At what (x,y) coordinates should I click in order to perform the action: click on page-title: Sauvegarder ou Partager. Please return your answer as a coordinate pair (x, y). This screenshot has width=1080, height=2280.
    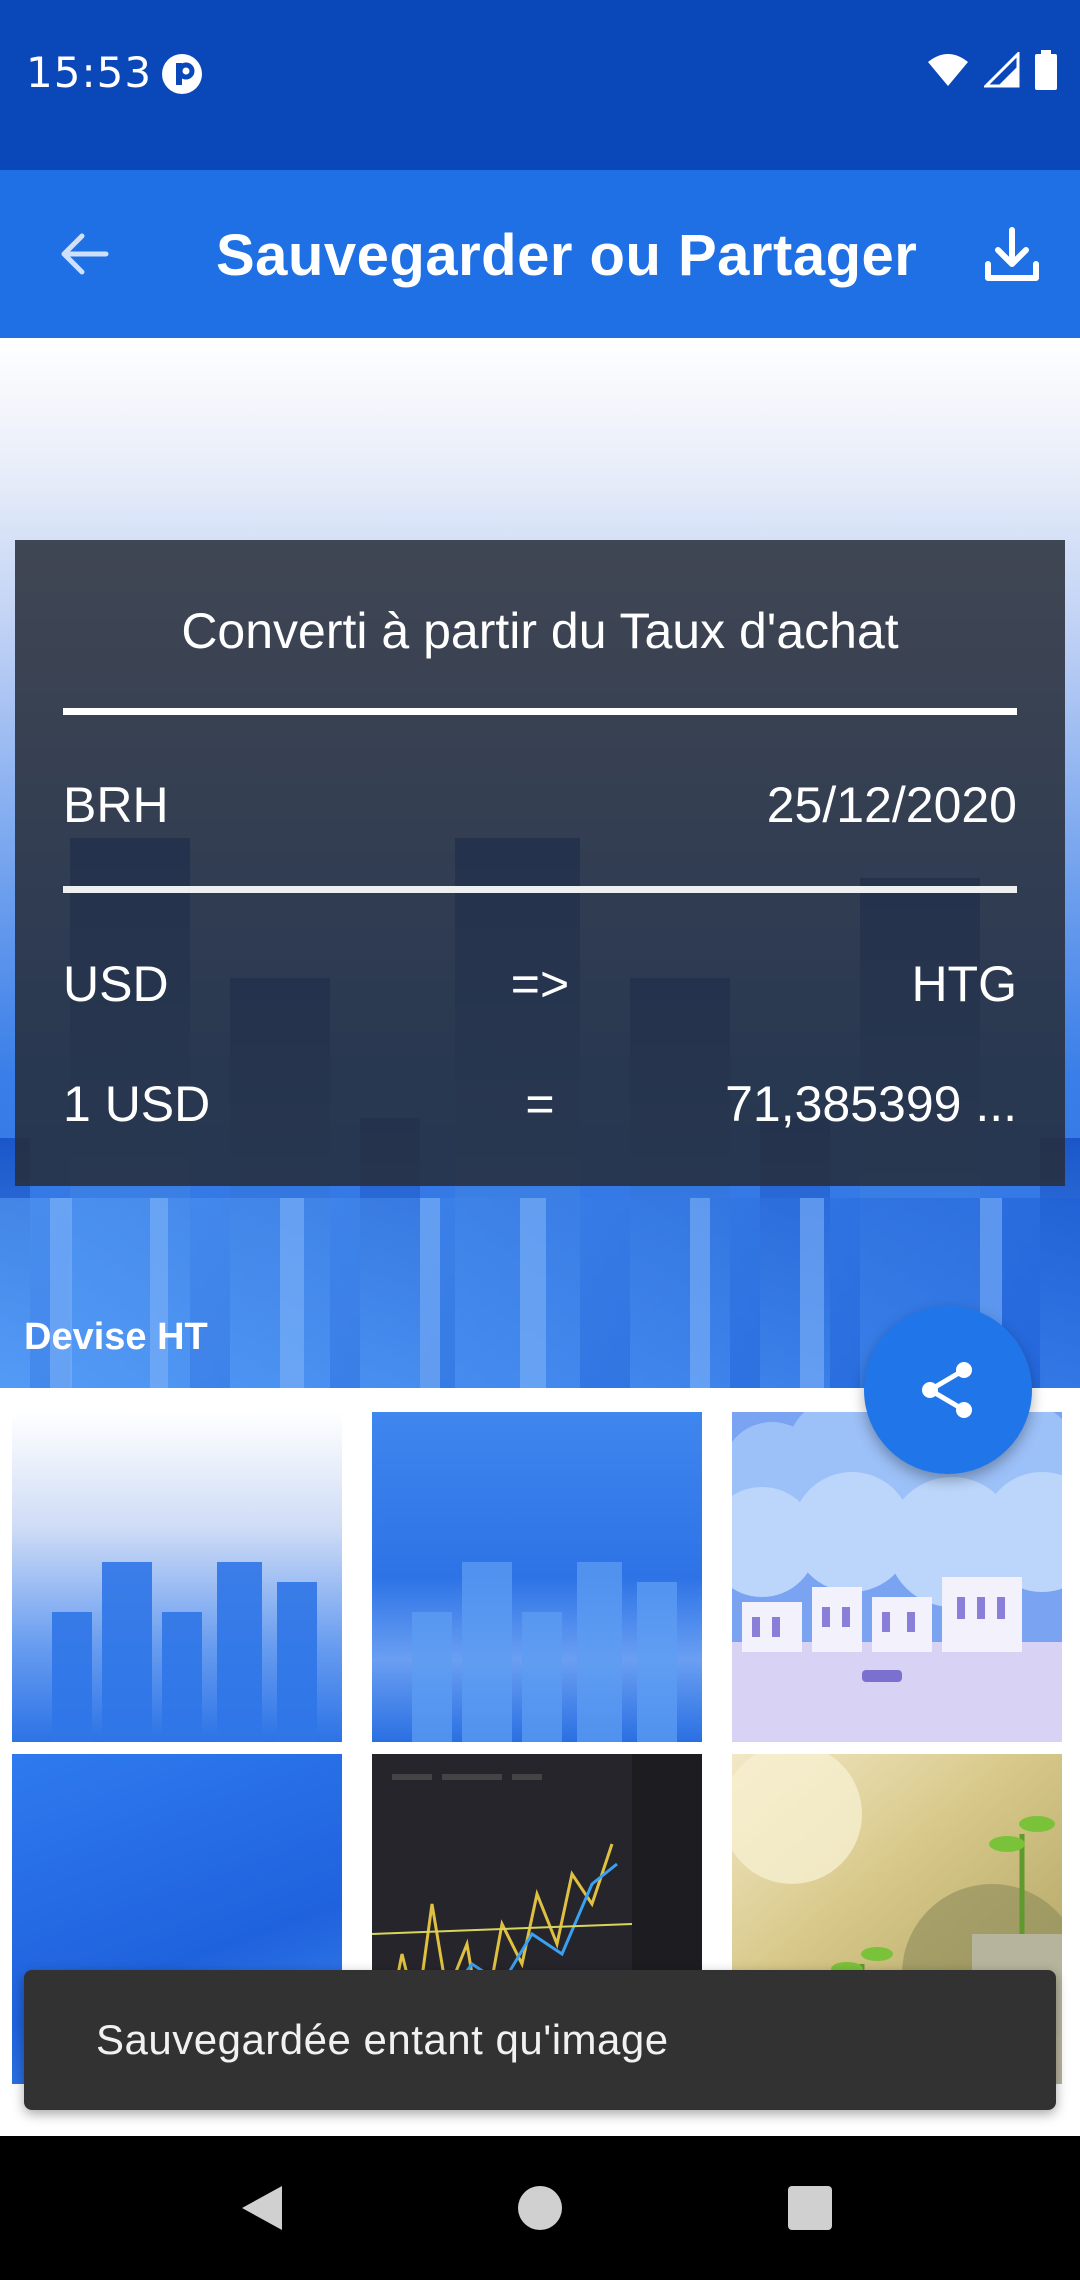
    Looking at the image, I should click on (567, 255).